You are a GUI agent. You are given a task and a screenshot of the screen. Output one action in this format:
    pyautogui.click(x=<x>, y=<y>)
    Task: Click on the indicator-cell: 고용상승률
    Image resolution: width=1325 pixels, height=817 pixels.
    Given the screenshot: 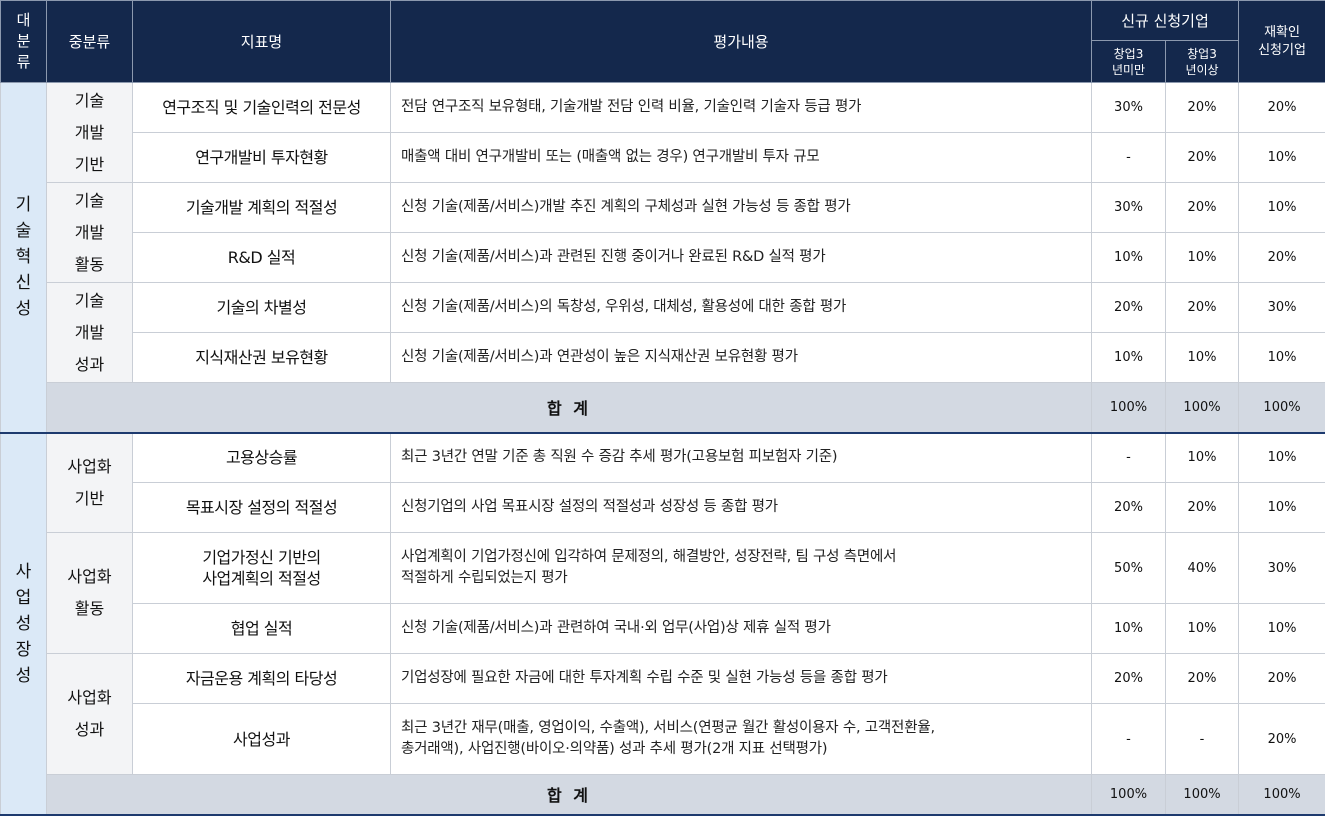 What is the action you would take?
    pyautogui.click(x=261, y=457)
    